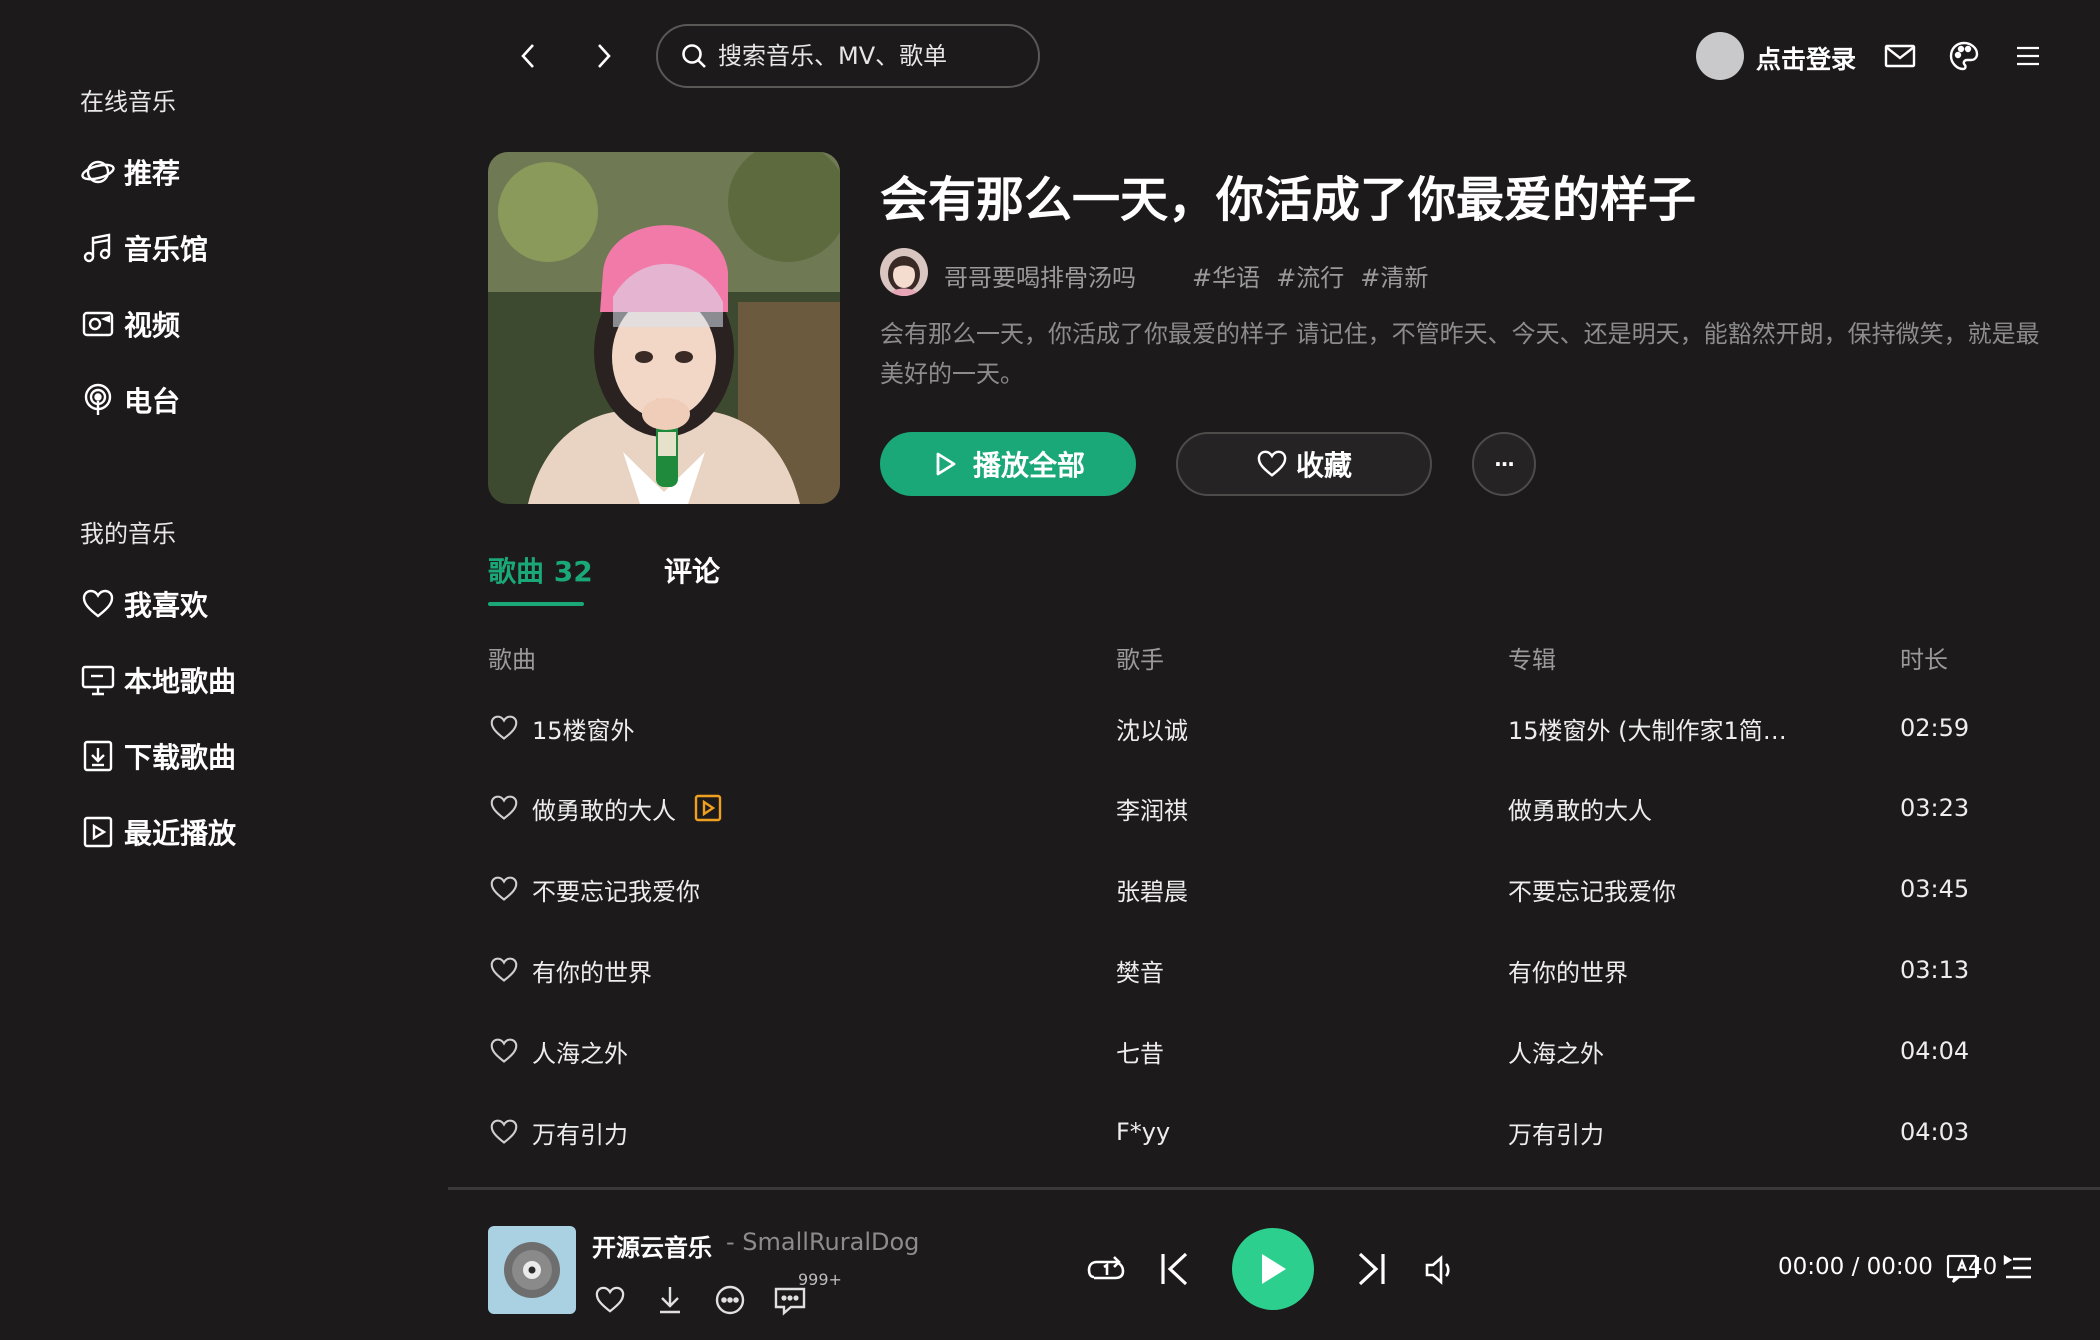 The image size is (2100, 1340). Describe the element at coordinates (820, 1279) in the screenshot. I see `comment-count-badge: 999+` at that location.